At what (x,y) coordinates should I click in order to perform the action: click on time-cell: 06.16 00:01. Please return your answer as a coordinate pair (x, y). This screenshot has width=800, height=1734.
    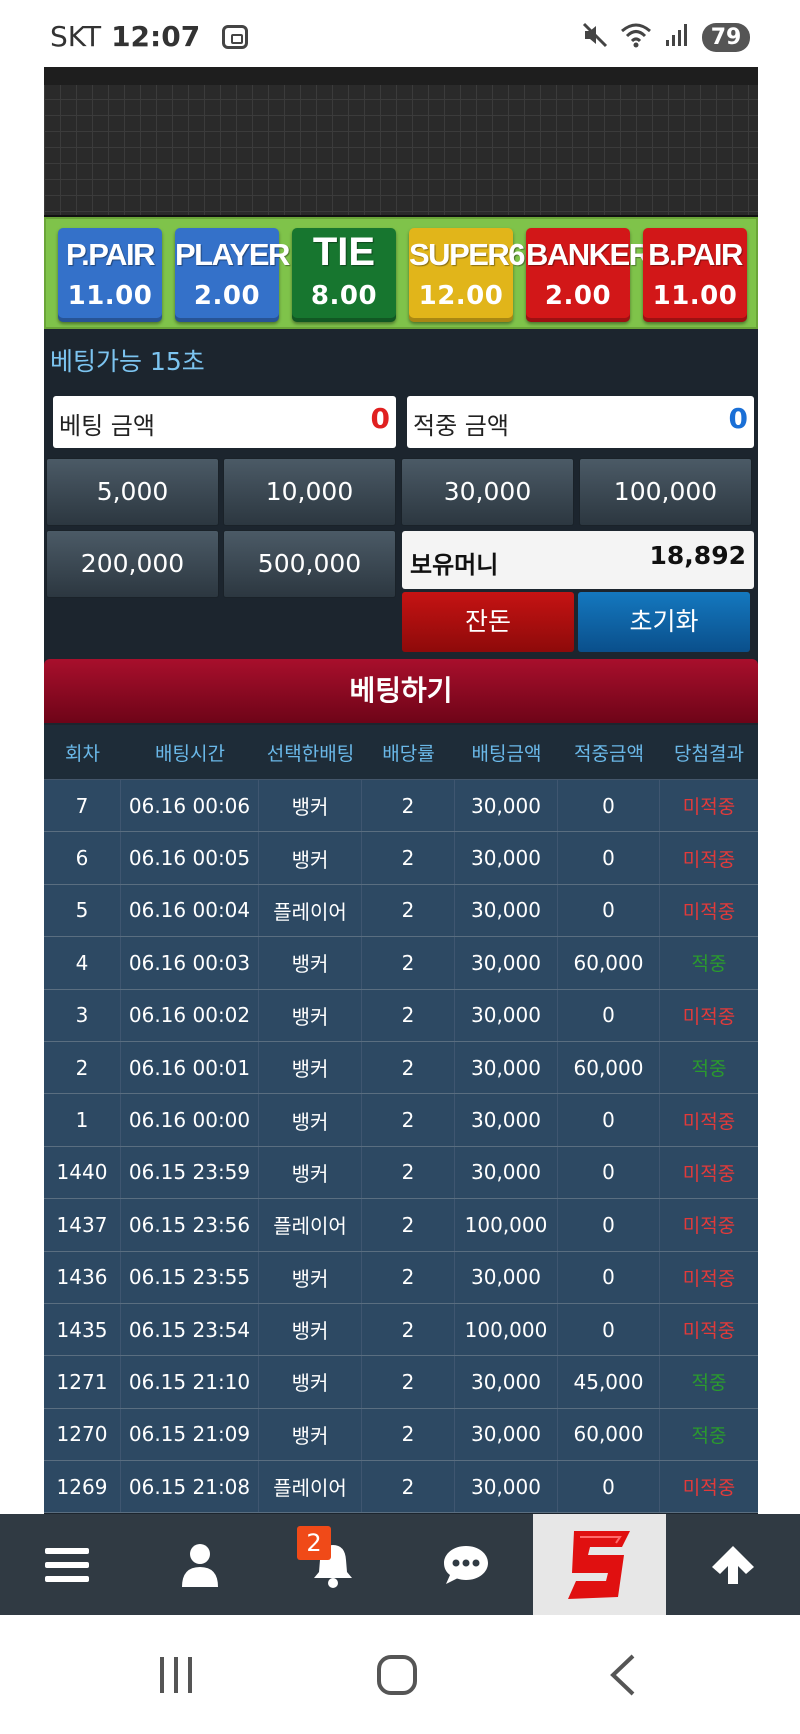
    Looking at the image, I should click on (190, 1067).